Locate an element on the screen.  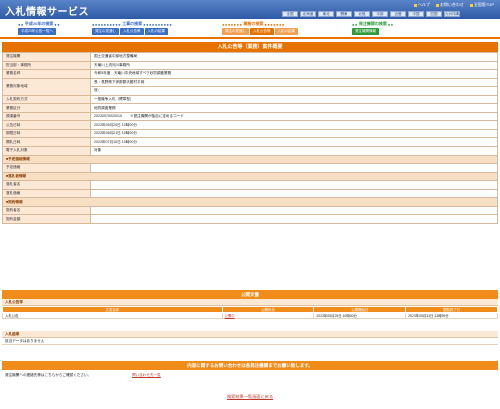
category-tabs-services: 発注の見通し 入札公告等 入札の結果 is located at coordinates (260, 31).